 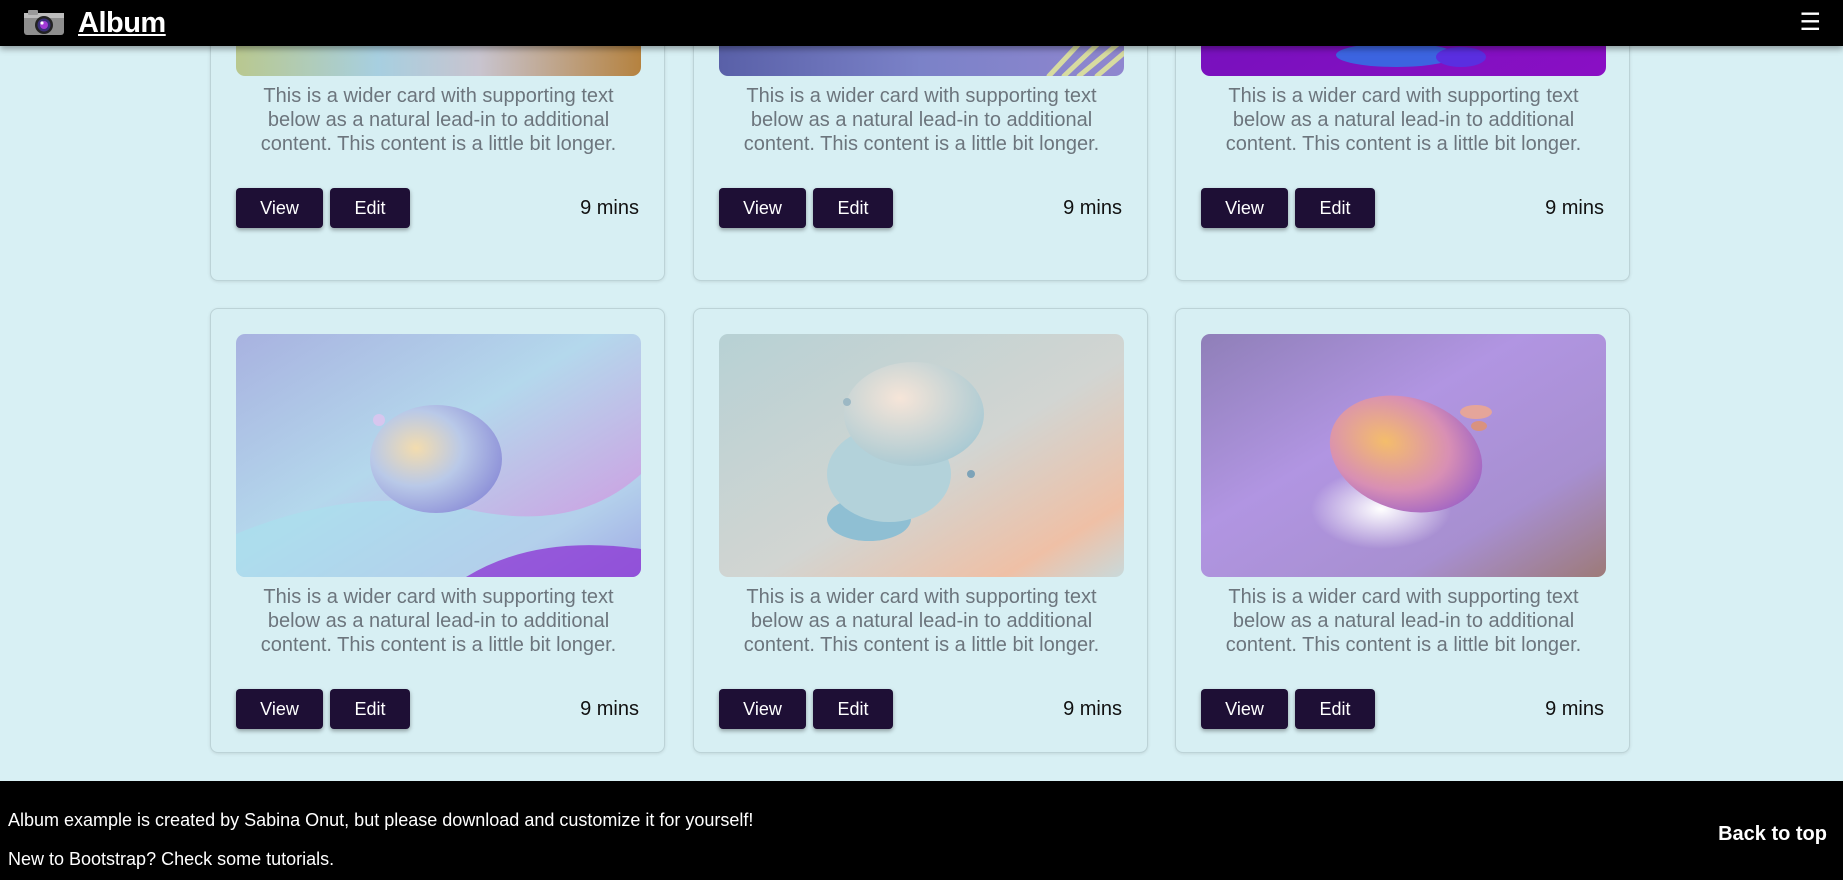 What do you see at coordinates (171, 859) in the screenshot?
I see `footer-tutorials-text: New to Bootstrap? Check some tutorials.` at bounding box center [171, 859].